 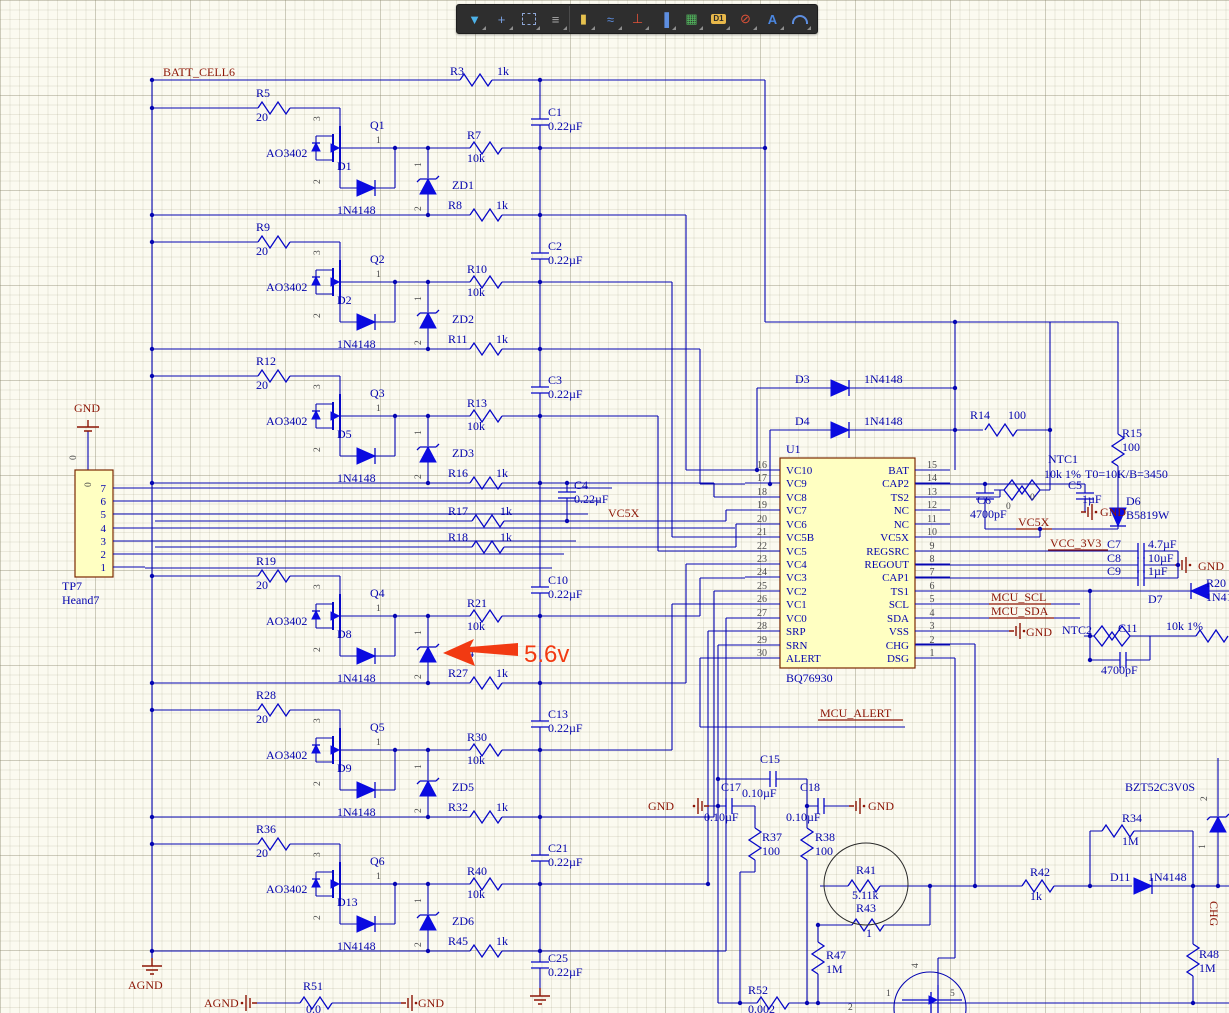 I want to click on label-C13: C13, so click(x=558, y=714).